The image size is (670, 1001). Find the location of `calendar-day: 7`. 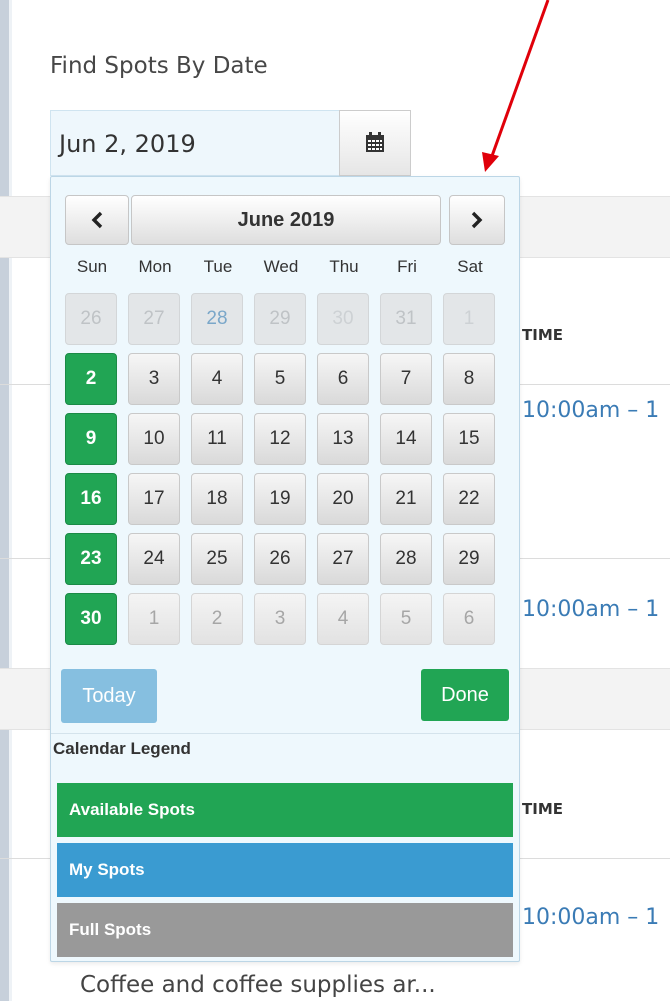

calendar-day: 7 is located at coordinates (406, 379).